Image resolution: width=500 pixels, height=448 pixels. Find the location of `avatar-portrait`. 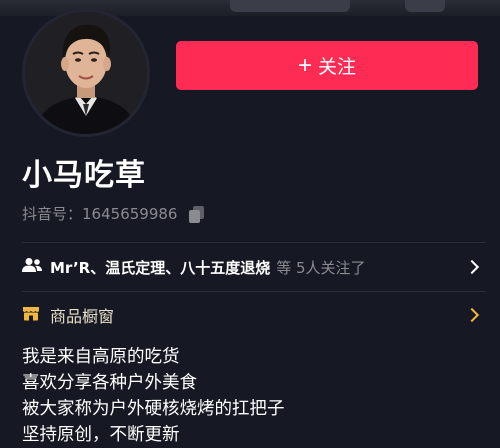

avatar-portrait is located at coordinates (86, 73).